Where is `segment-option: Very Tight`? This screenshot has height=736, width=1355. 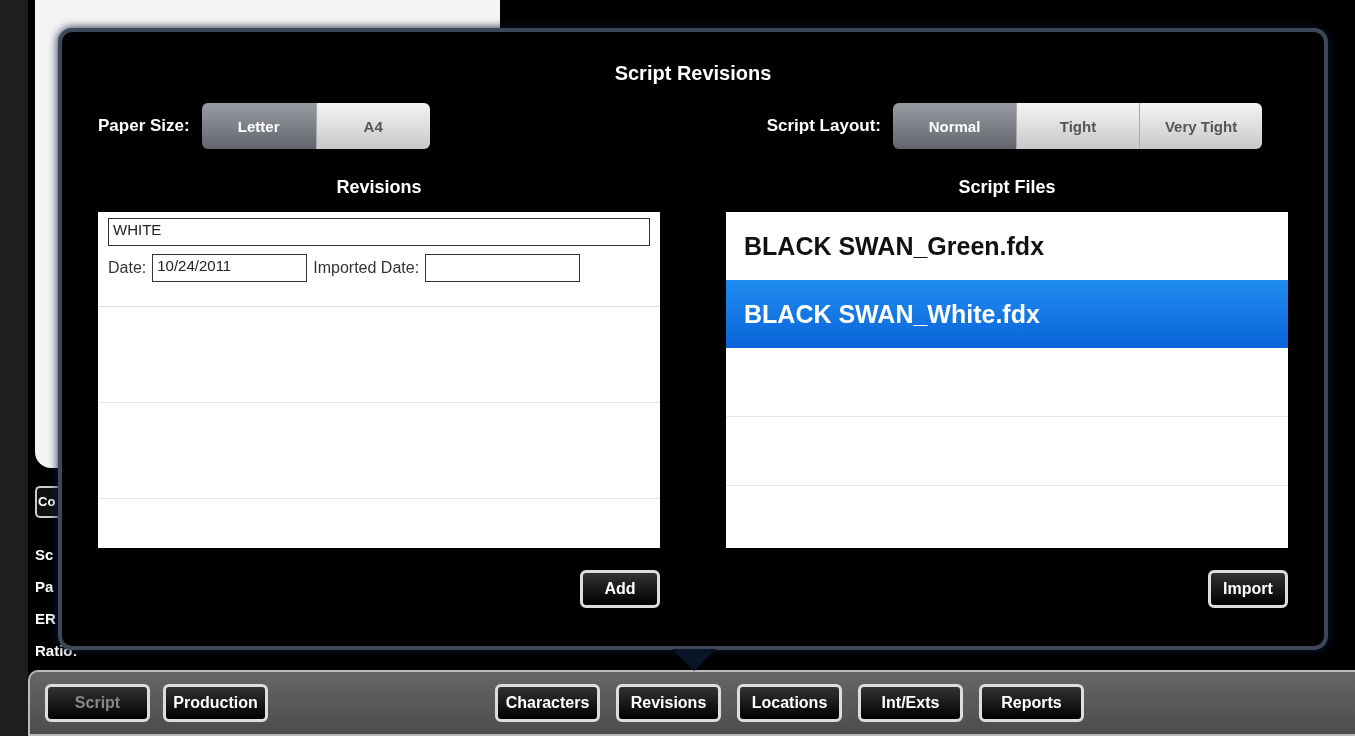 segment-option: Very Tight is located at coordinates (1200, 126).